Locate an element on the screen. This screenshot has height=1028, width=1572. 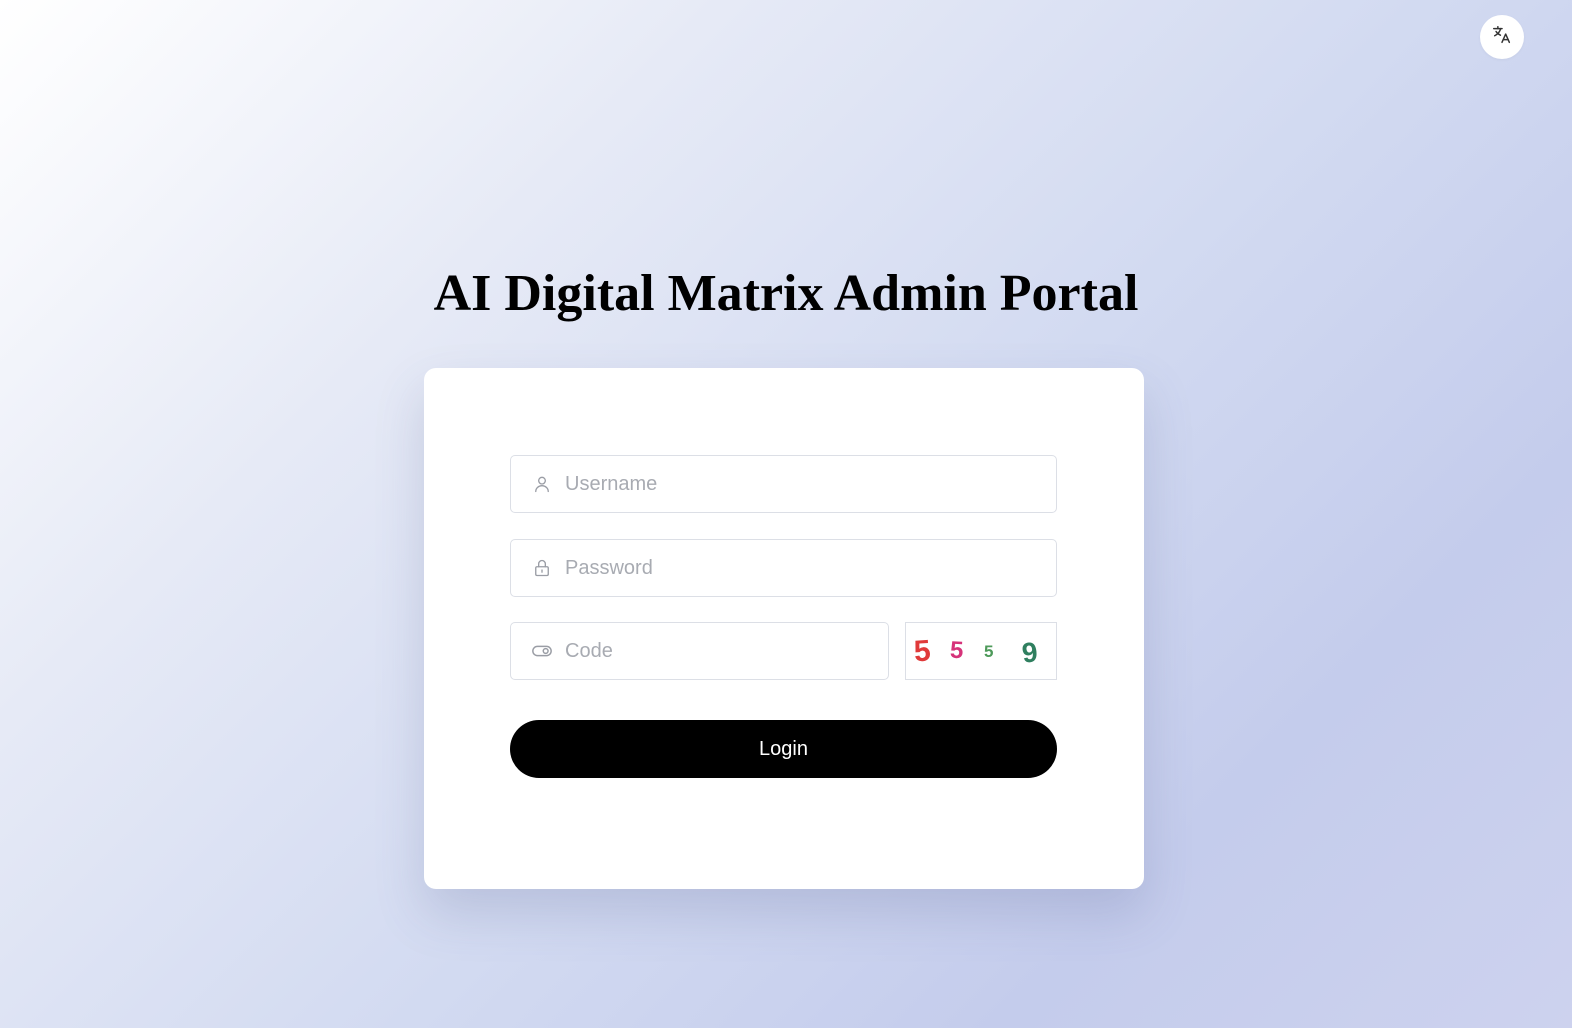
password-field is located at coordinates (783, 568).